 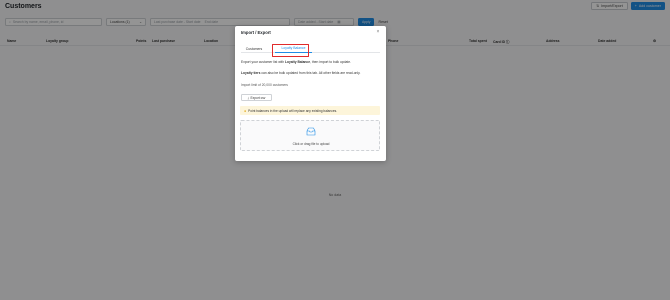 What do you see at coordinates (263, 62) in the screenshot?
I see `instructions-text-1: Export your customer list with` at bounding box center [263, 62].